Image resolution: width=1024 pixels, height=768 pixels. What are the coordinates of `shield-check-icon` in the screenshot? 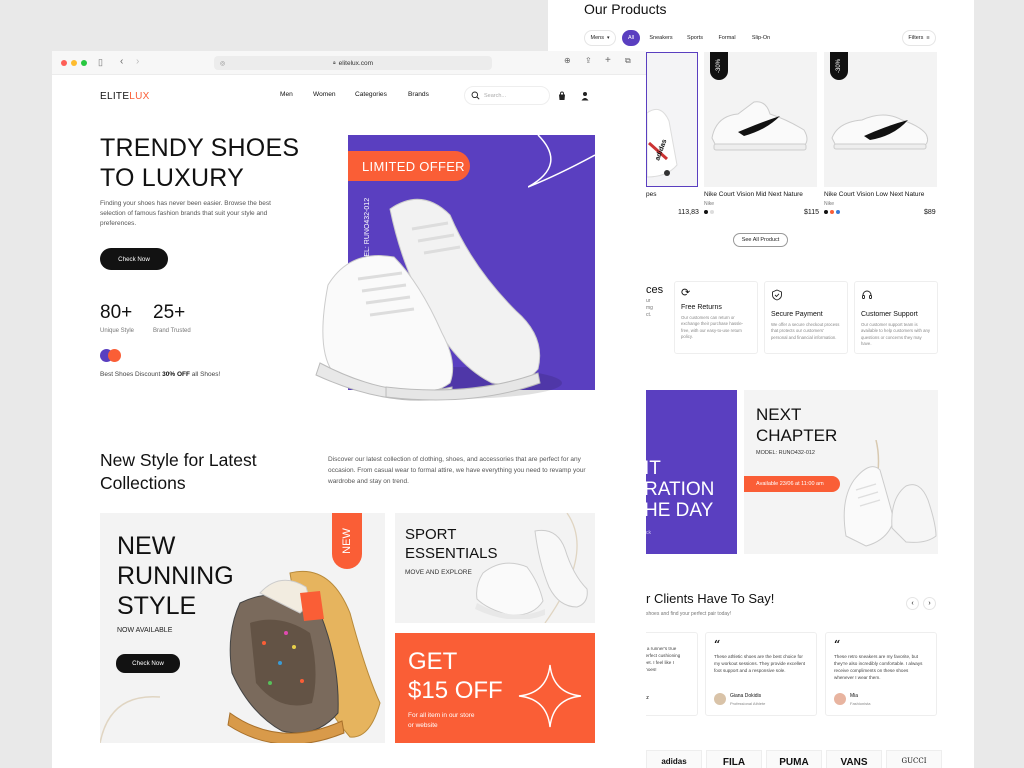 It's located at (777, 295).